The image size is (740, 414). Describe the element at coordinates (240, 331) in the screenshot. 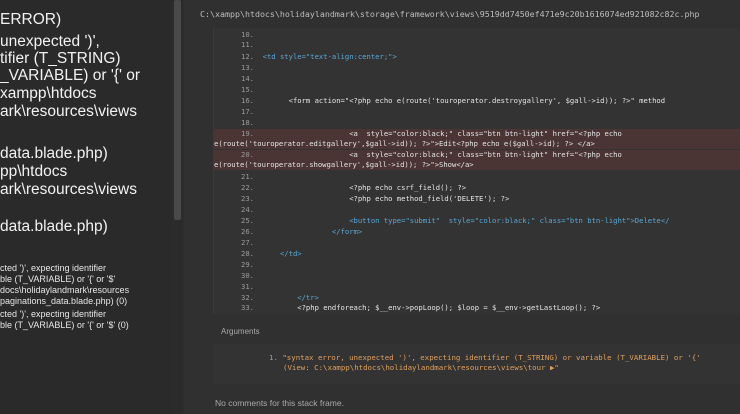

I see `arguments-label: Arguments` at that location.